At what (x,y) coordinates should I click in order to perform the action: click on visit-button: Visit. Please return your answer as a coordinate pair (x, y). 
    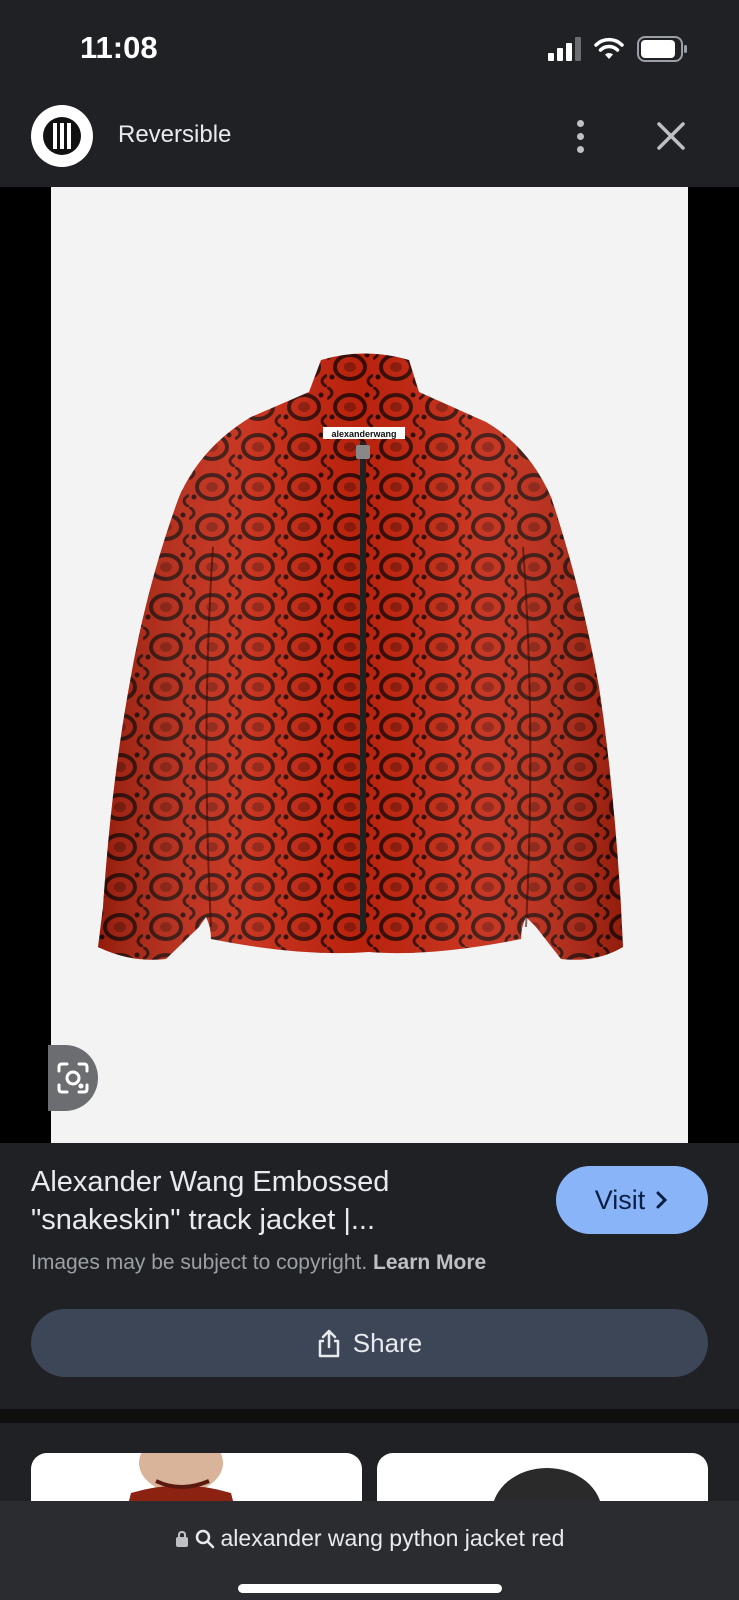
    Looking at the image, I should click on (632, 1200).